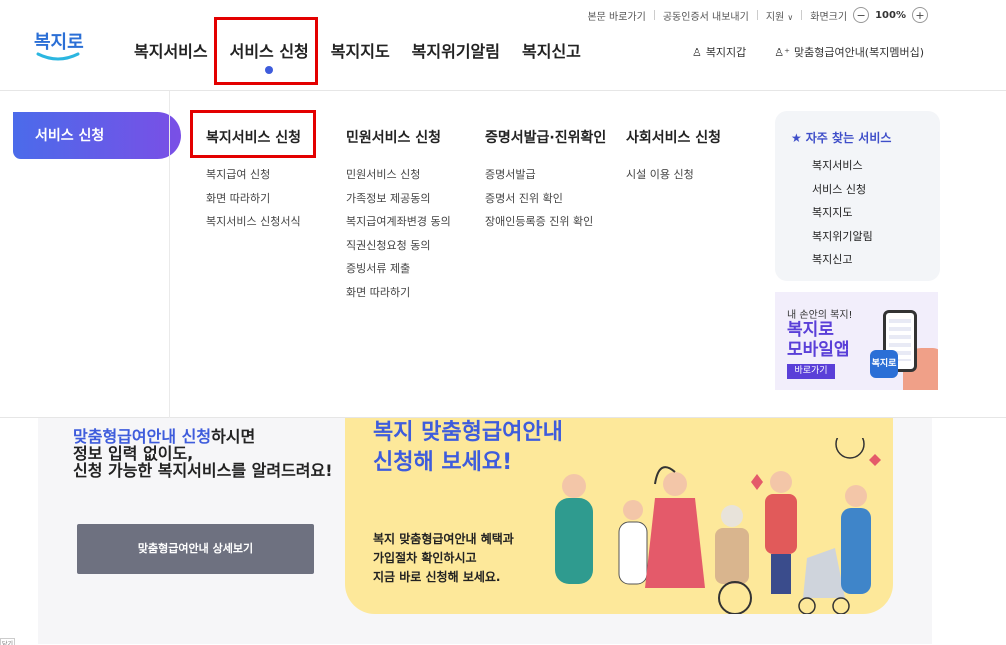 This screenshot has height=645, width=1006. Describe the element at coordinates (545, 137) in the screenshot. I see `column-title: 증명서발급·진위확인` at that location.